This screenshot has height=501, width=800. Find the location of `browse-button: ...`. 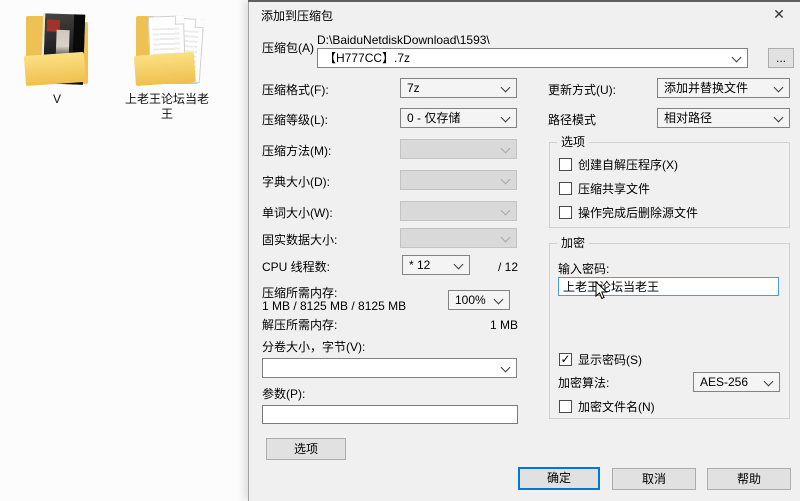

browse-button: ... is located at coordinates (781, 58).